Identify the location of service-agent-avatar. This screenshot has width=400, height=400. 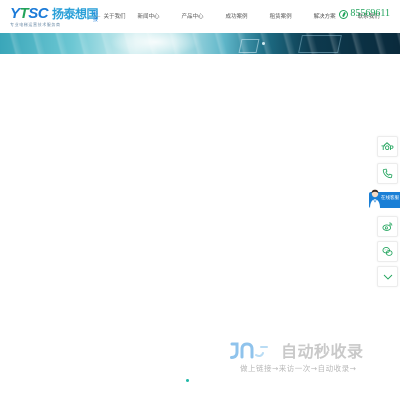
(375, 198).